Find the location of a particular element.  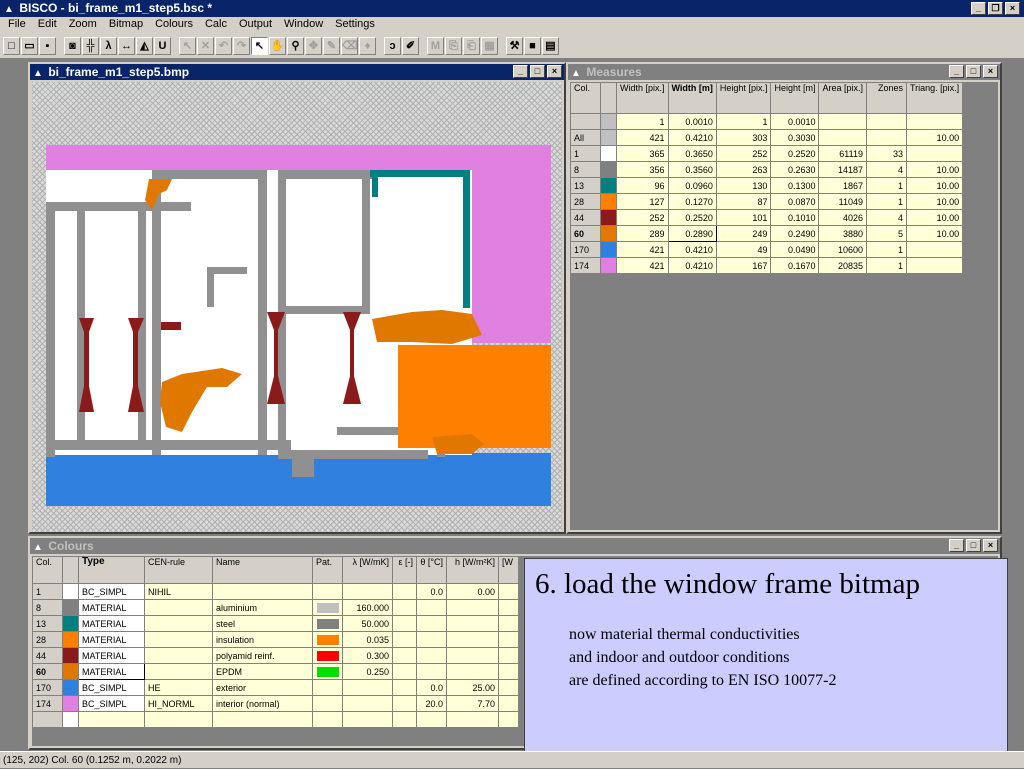

hand-icon: ✋ is located at coordinates (277, 45).